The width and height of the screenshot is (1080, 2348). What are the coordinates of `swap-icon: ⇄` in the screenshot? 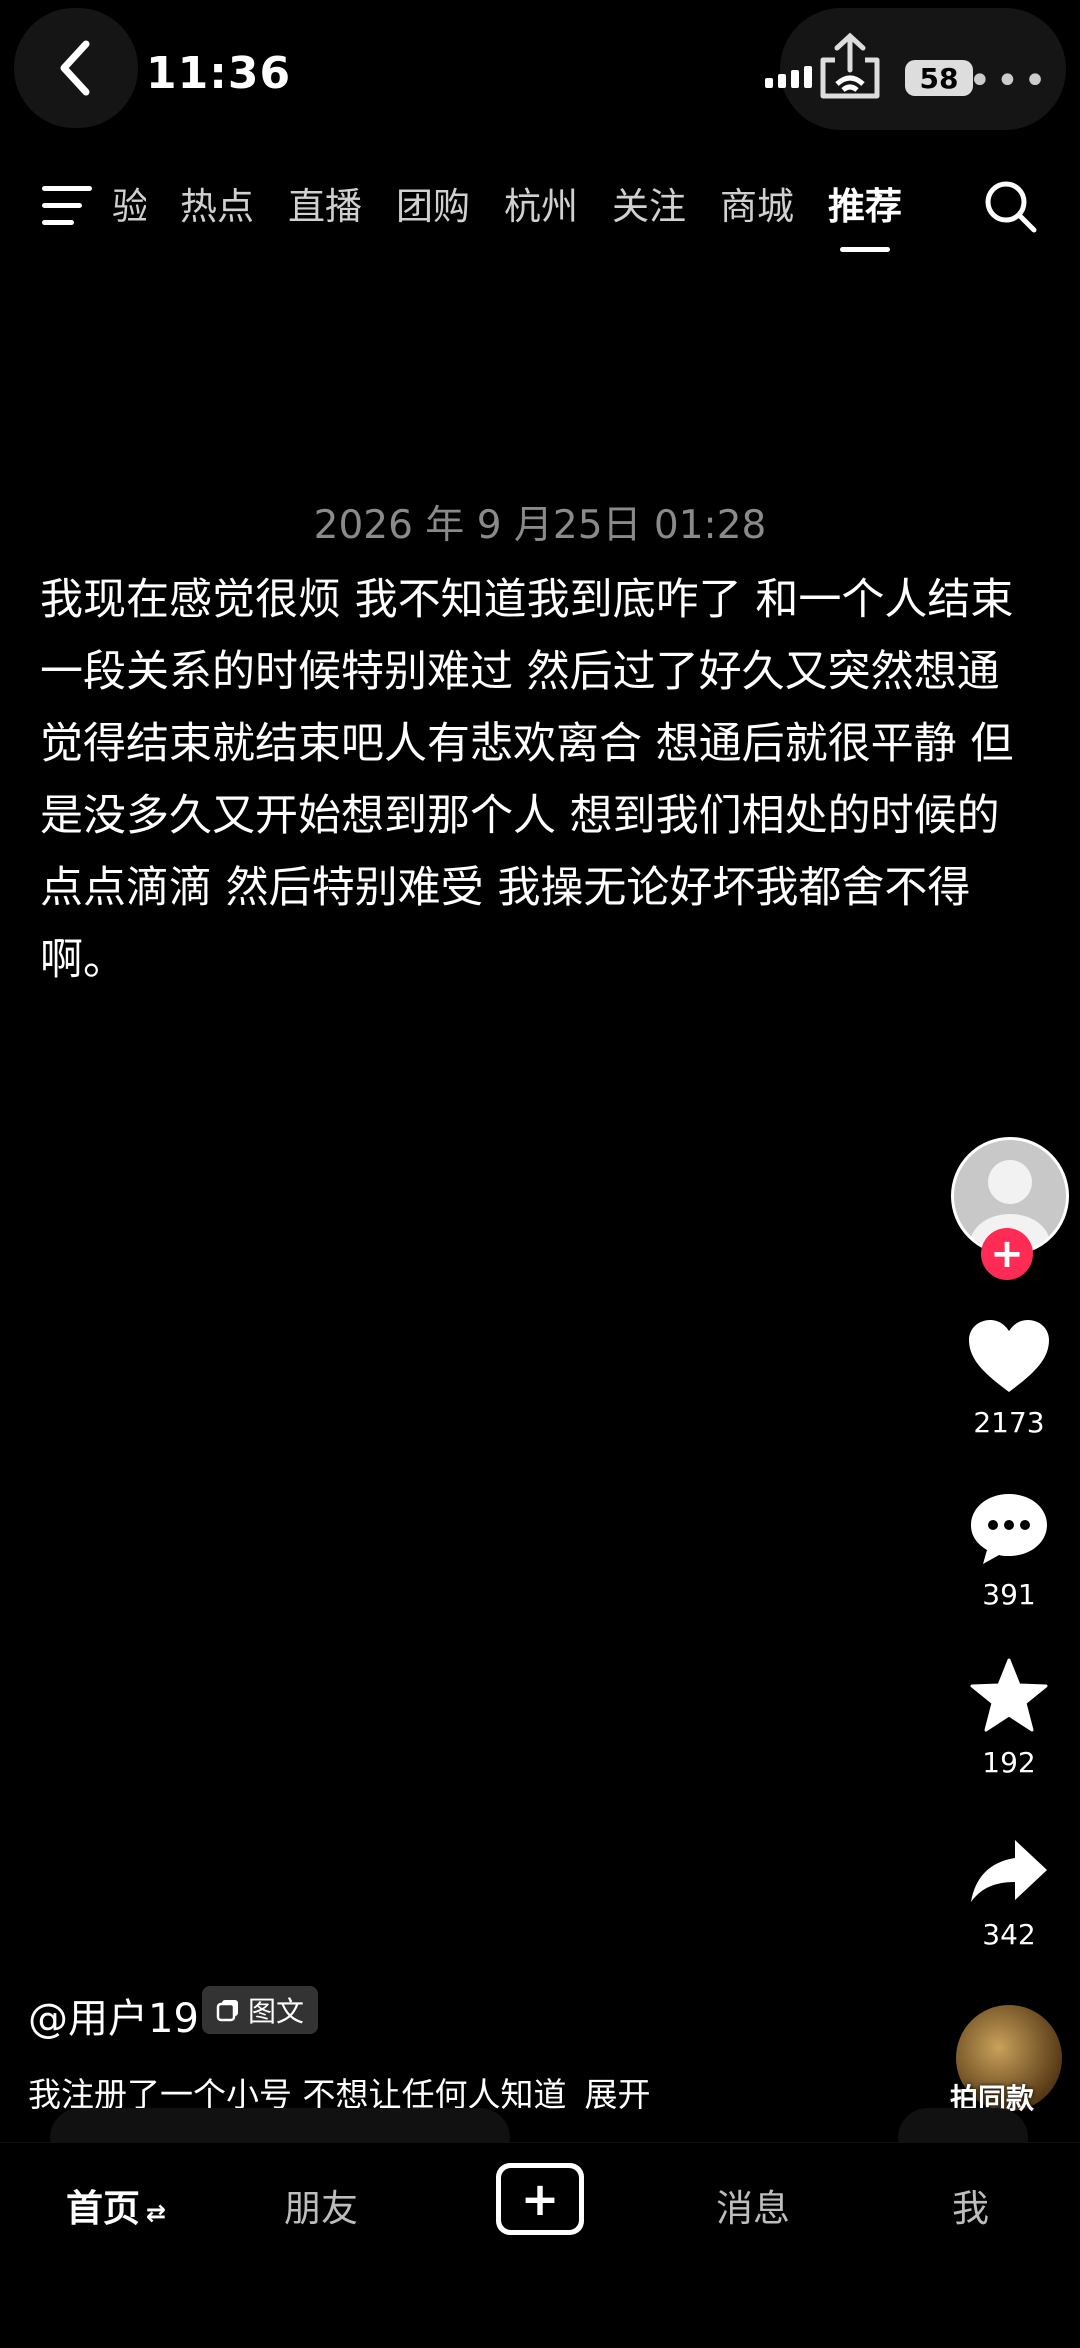 It's located at (156, 2213).